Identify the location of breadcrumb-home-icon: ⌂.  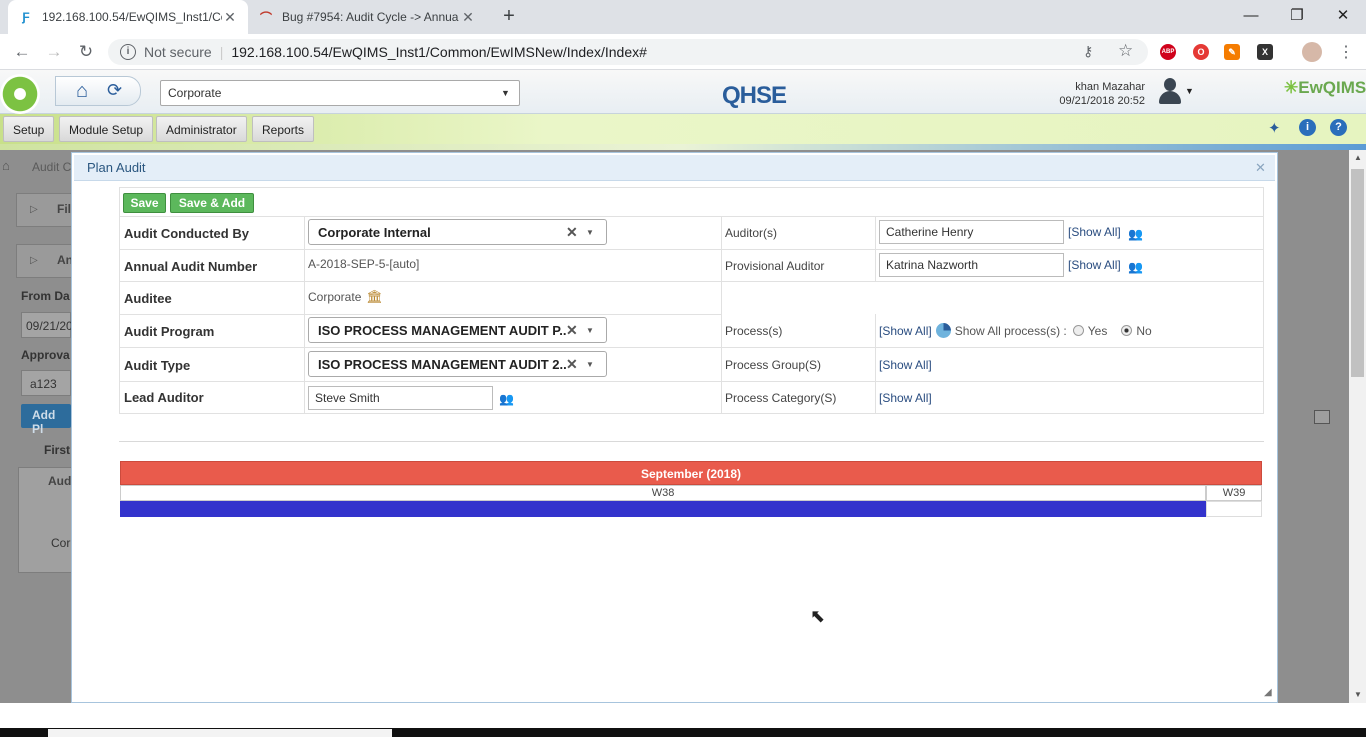
(6, 165).